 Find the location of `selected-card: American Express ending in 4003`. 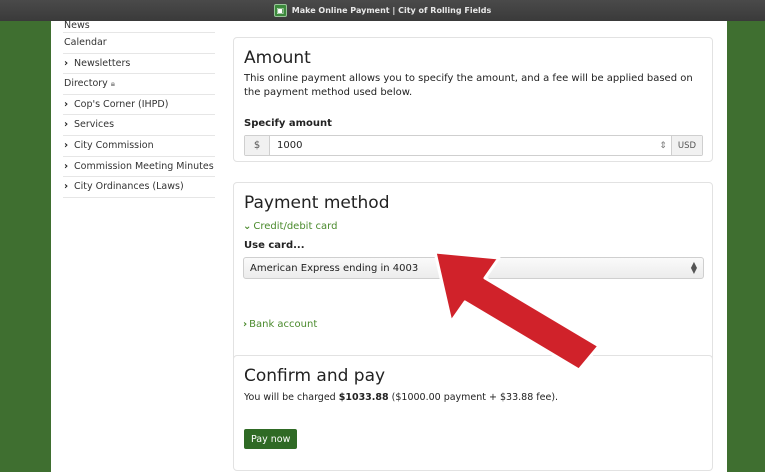

selected-card: American Express ending in 4003 is located at coordinates (334, 268).